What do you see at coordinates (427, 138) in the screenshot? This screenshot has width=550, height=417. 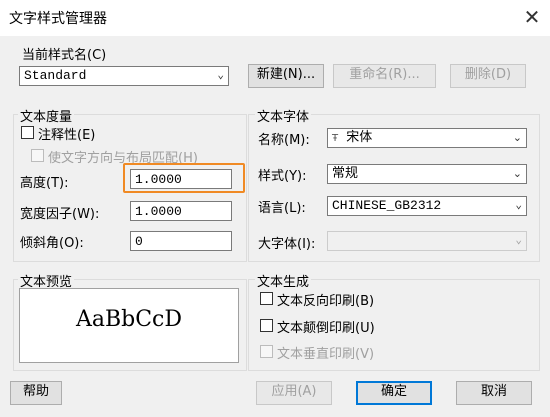 I see `font-name-select: Ŧ 宋体 ⌄` at bounding box center [427, 138].